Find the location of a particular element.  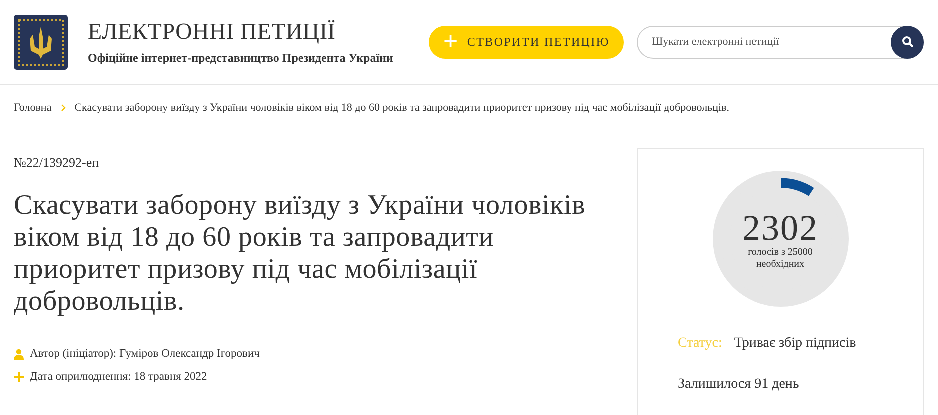

petition-meta: Дата оприлюднення: 18 травня 2022 is located at coordinates (119, 377).